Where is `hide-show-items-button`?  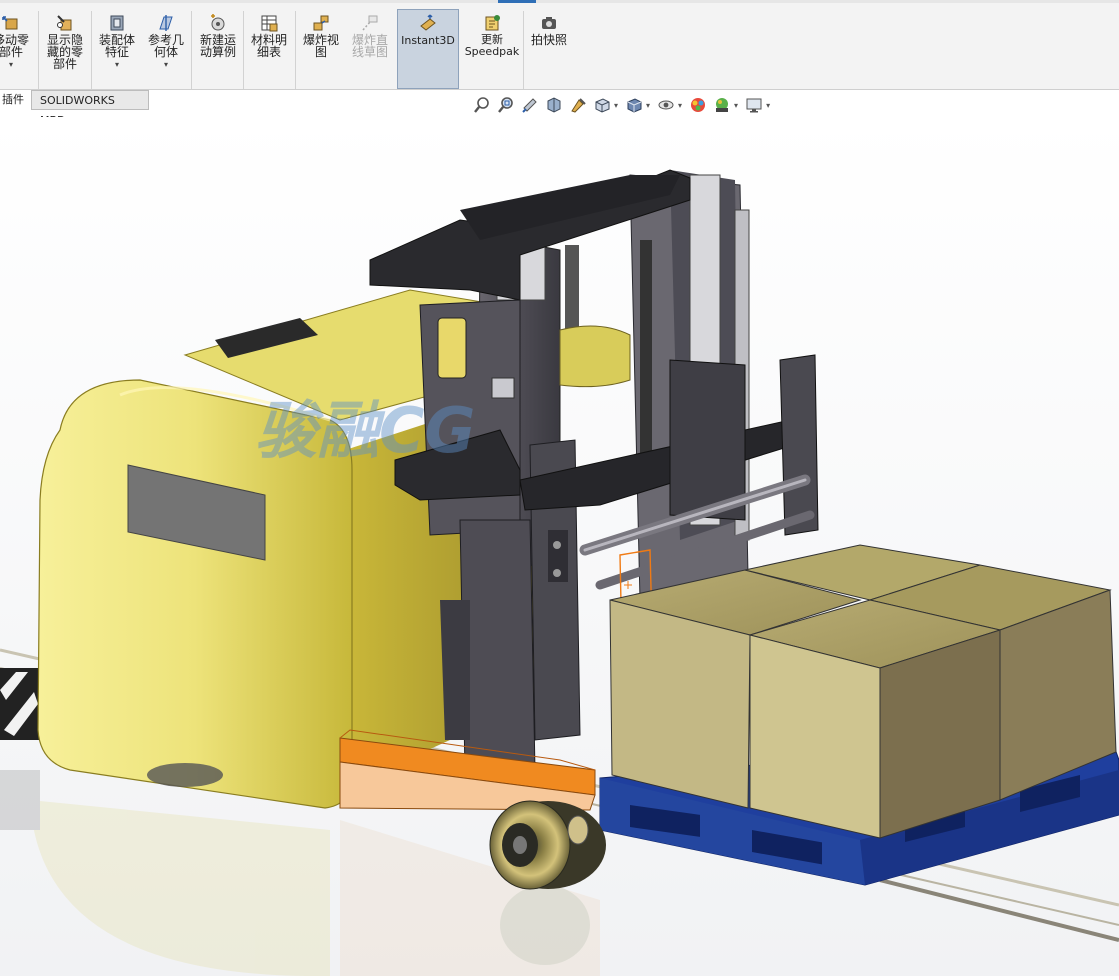
hide-show-items-button is located at coordinates (666, 105).